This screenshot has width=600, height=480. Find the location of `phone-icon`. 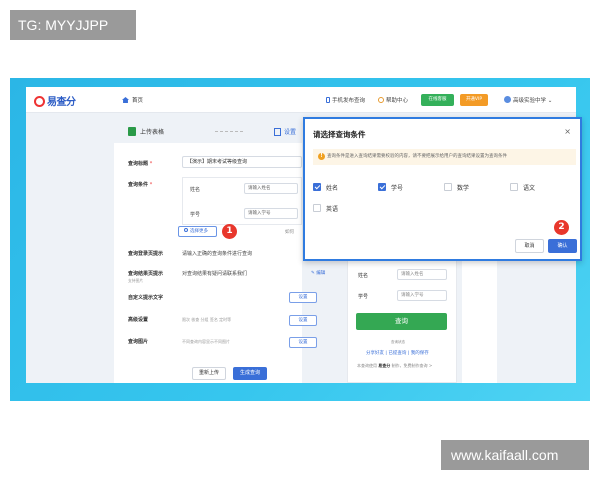

phone-icon is located at coordinates (328, 100).